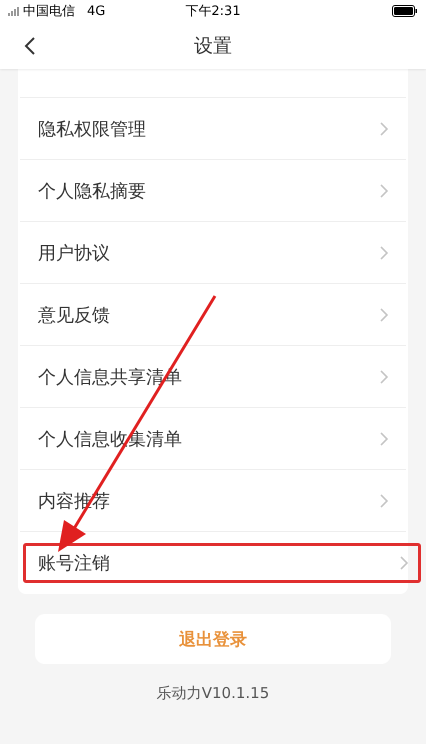 This screenshot has height=744, width=426. What do you see at coordinates (30, 46) in the screenshot?
I see `back-icon` at bounding box center [30, 46].